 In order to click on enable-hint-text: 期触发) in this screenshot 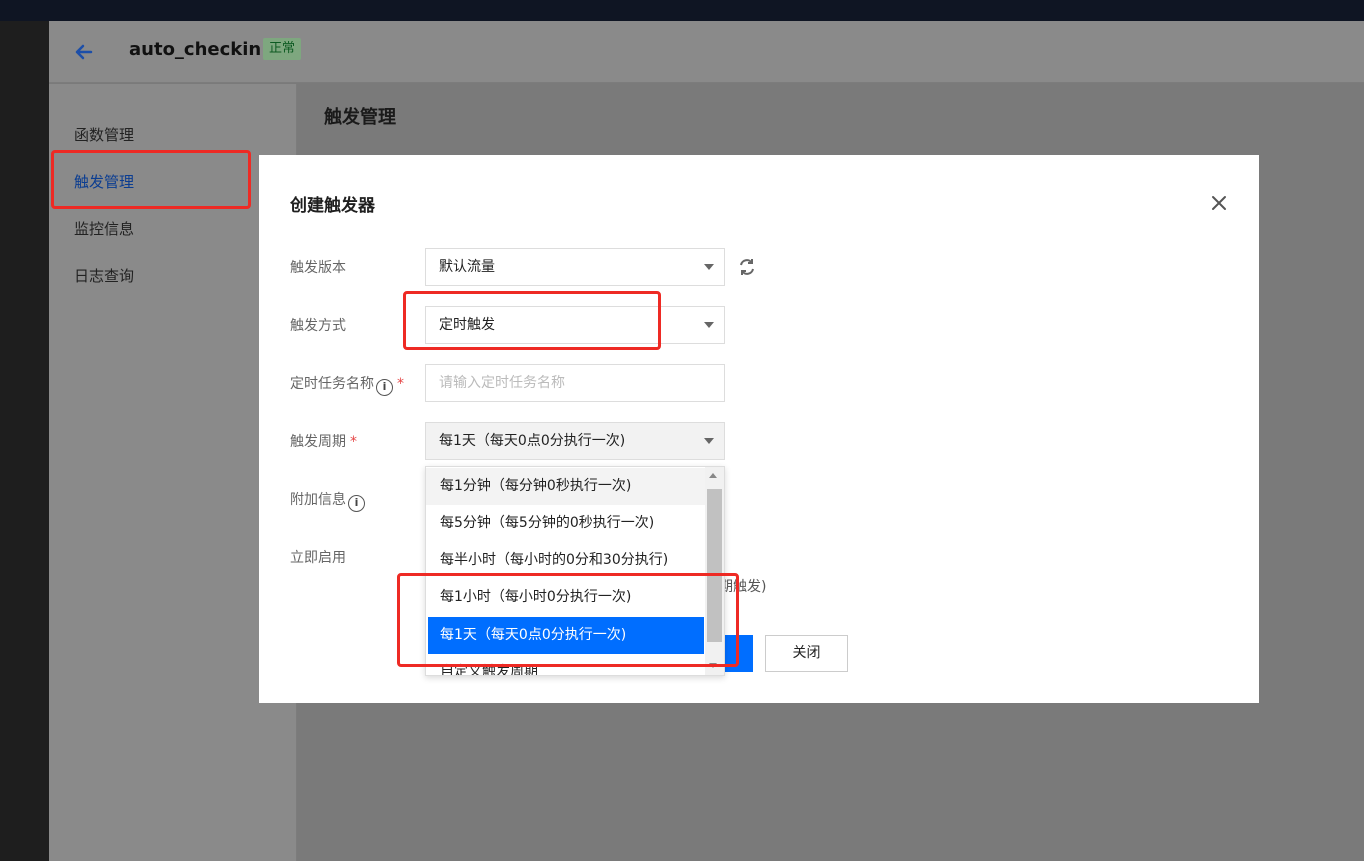, I will do `click(743, 587)`.